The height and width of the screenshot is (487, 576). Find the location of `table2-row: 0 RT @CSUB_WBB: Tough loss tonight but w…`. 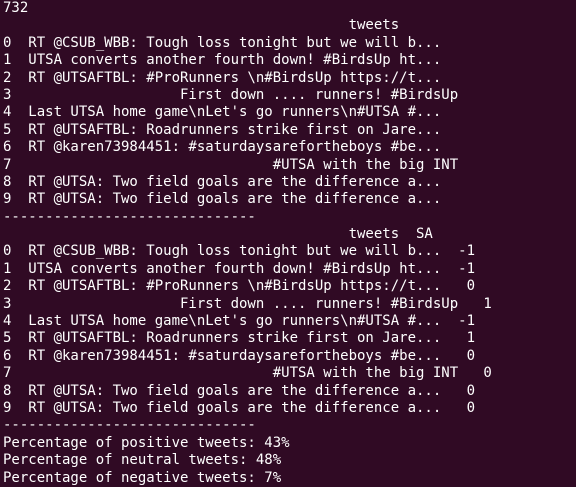

table2-row: 0 RT @CSUB_WBB: Tough loss tonight but w… is located at coordinates (239, 251).